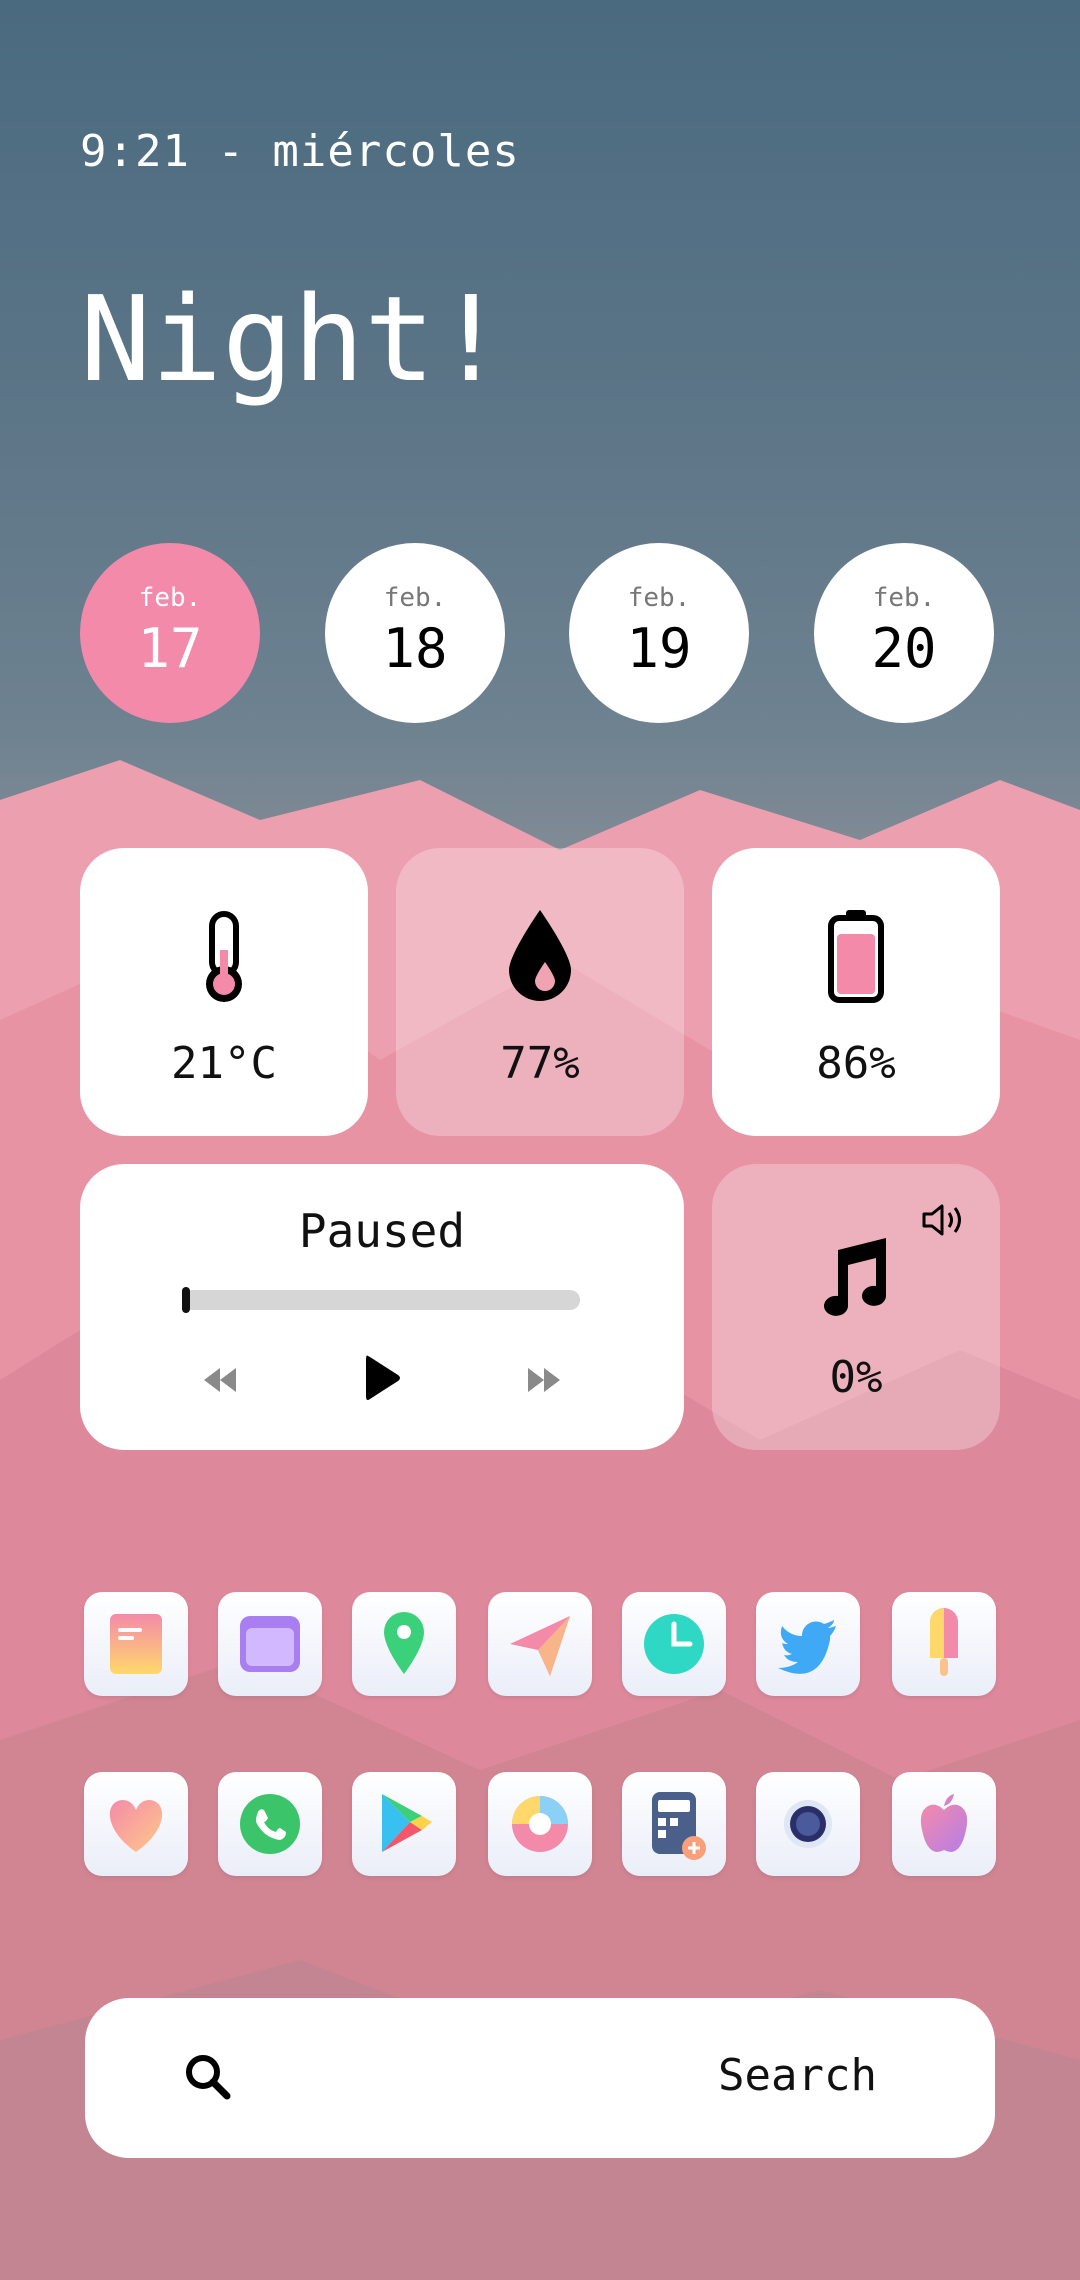 This screenshot has width=1080, height=2280. I want to click on speaker-icon, so click(945, 1220).